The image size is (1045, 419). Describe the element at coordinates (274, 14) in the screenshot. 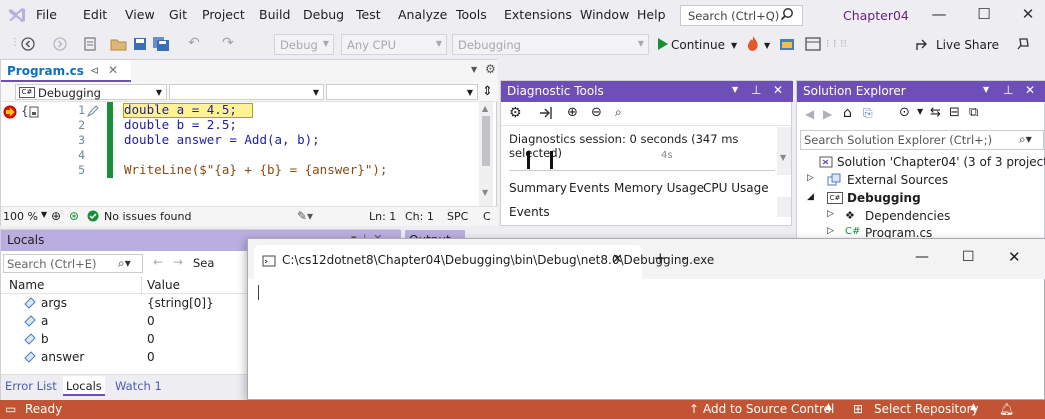

I see `menu-build: Build` at that location.